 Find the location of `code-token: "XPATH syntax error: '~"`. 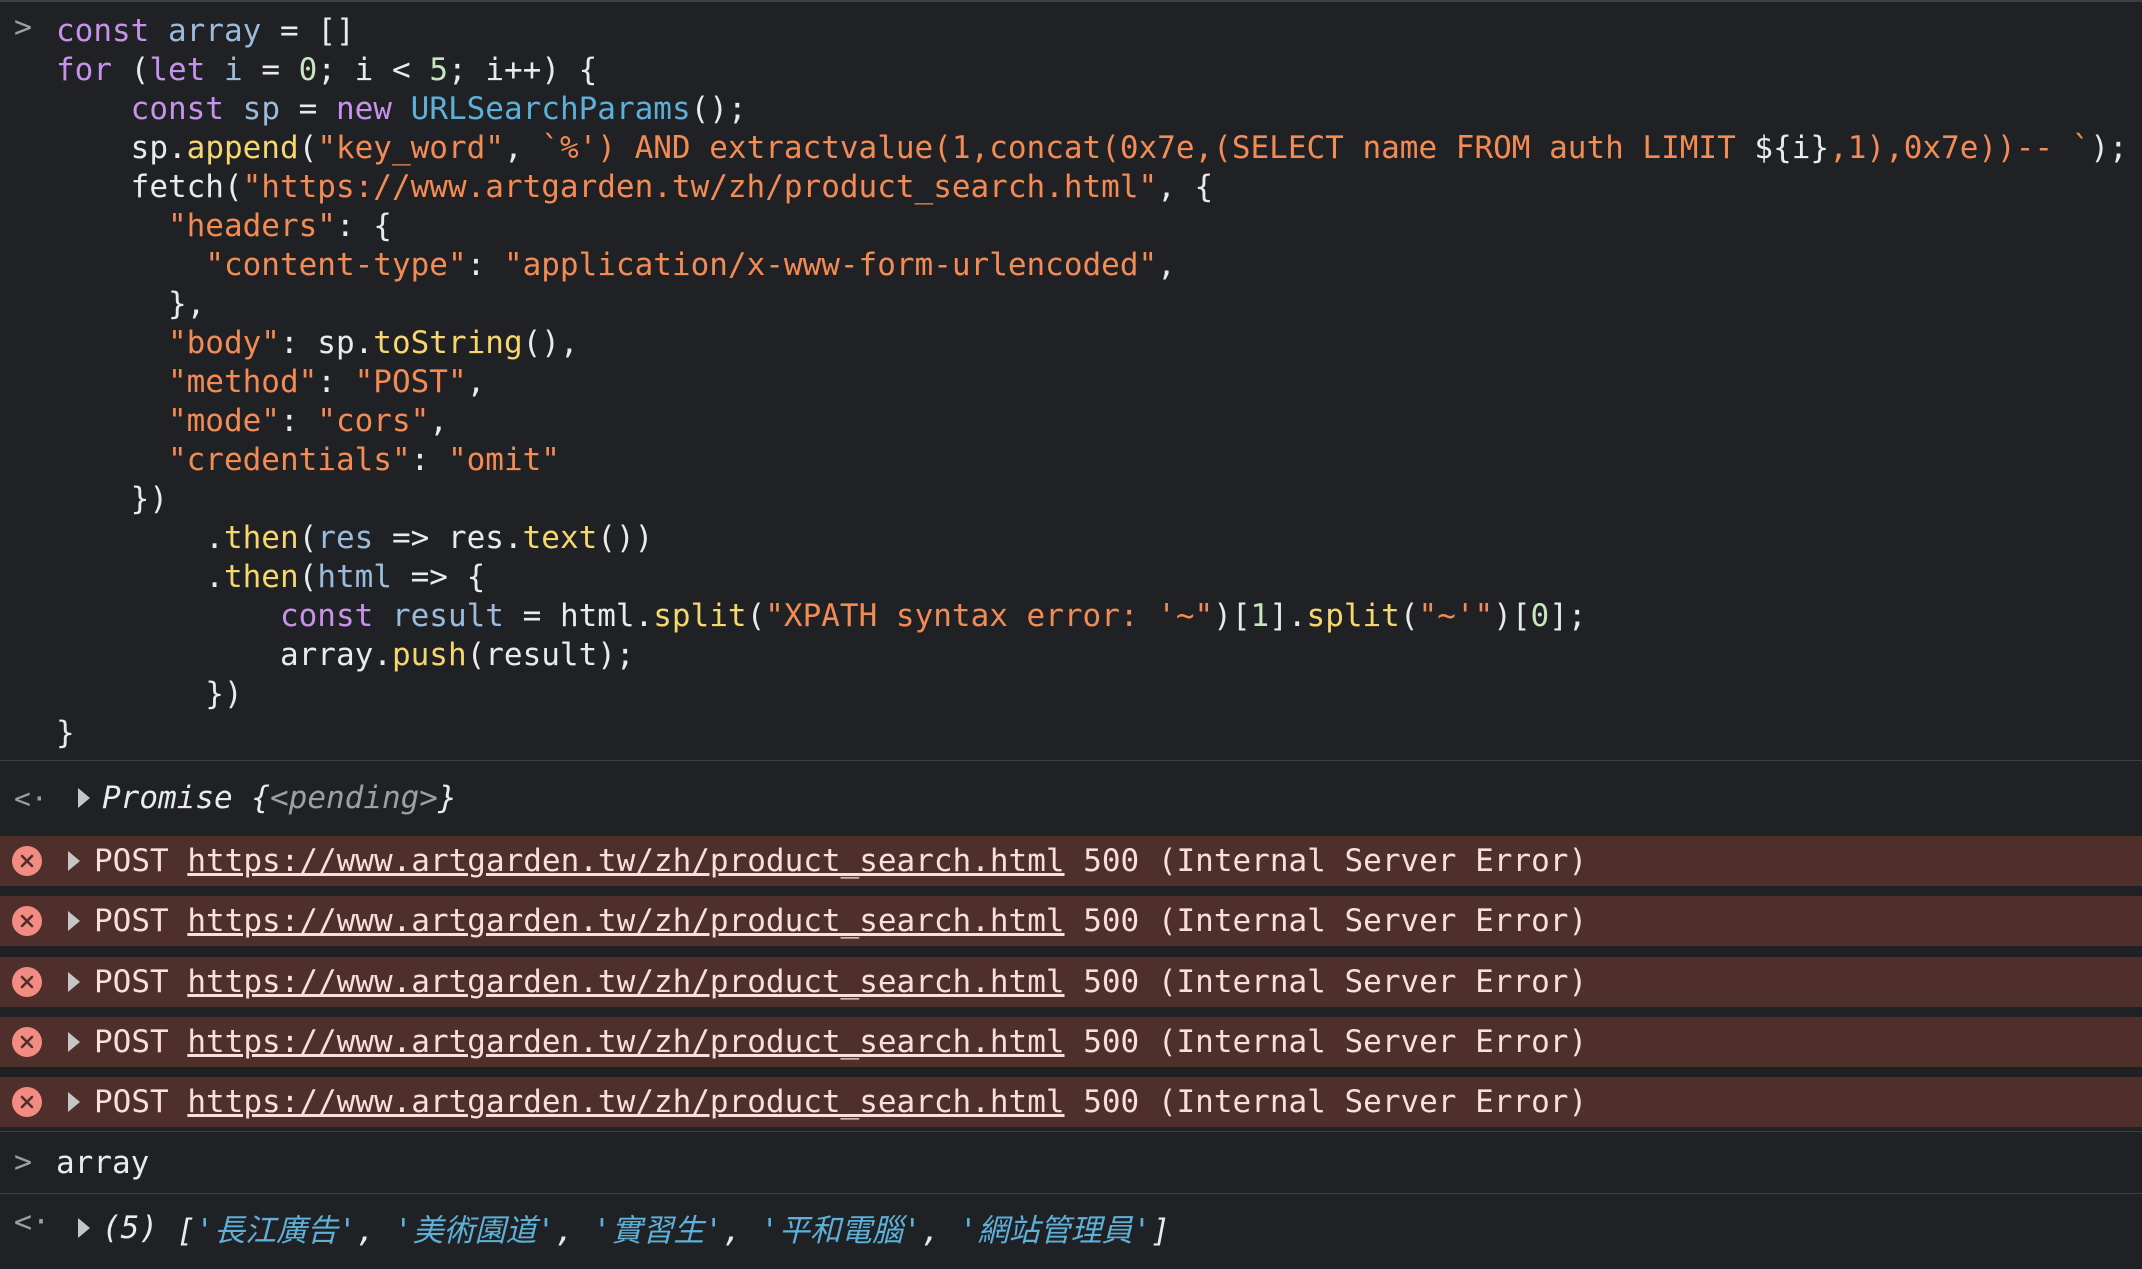

code-token: "XPATH syntax error: '~" is located at coordinates (989, 616).